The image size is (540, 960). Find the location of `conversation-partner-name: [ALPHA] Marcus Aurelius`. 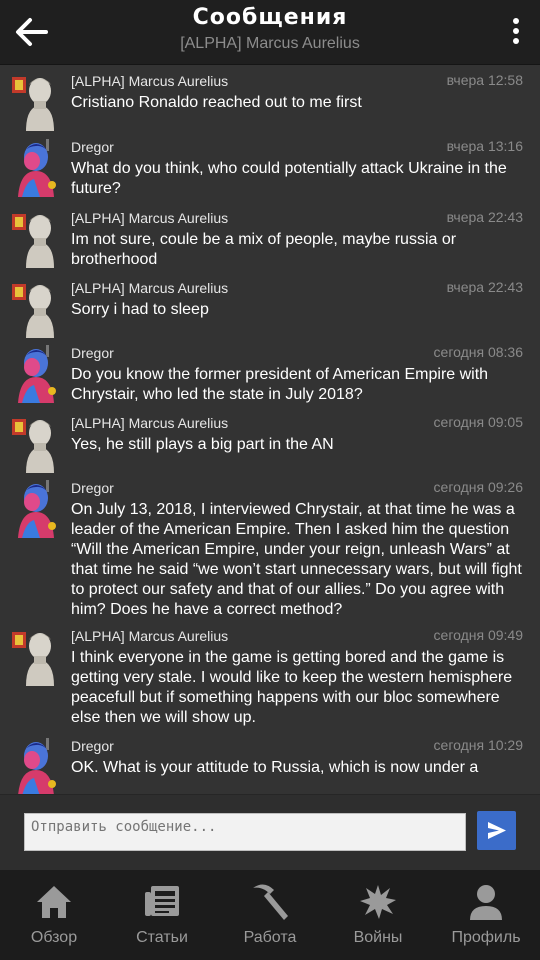

conversation-partner-name: [ALPHA] Marcus Aurelius is located at coordinates (270, 43).